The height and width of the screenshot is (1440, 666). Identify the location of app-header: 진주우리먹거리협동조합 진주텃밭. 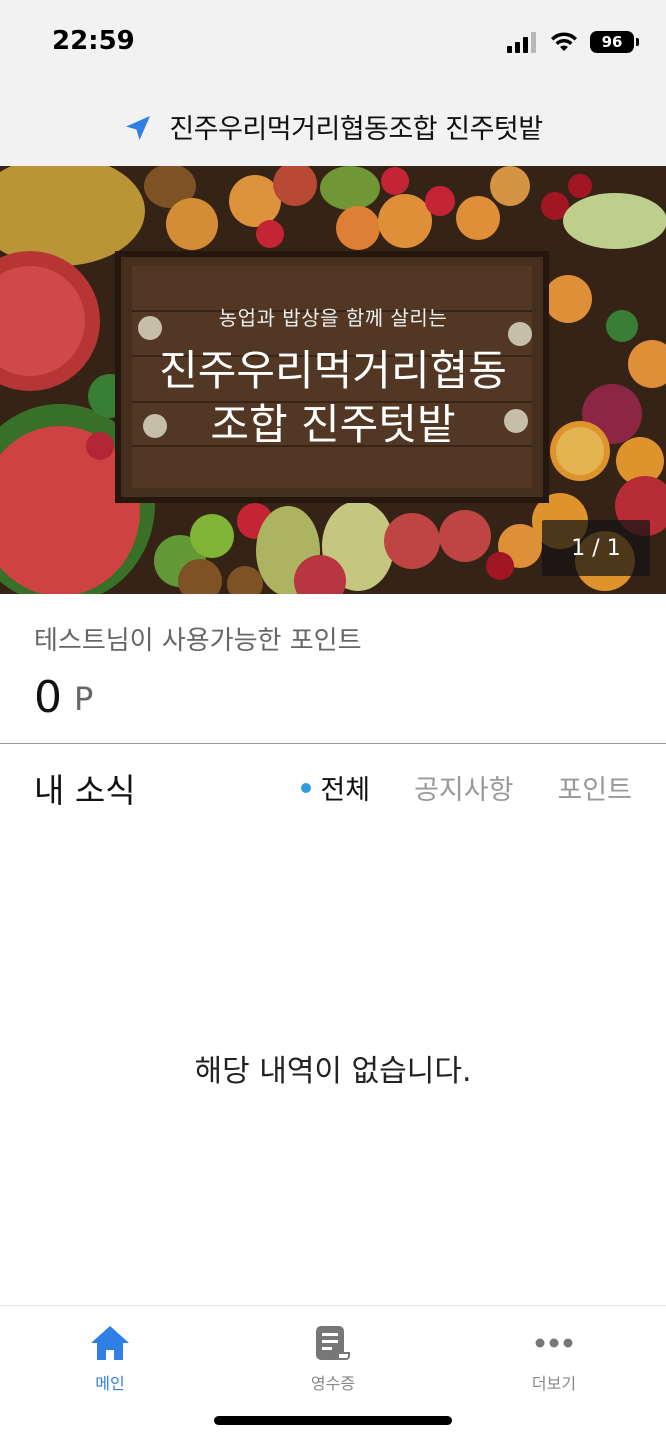
(333, 126).